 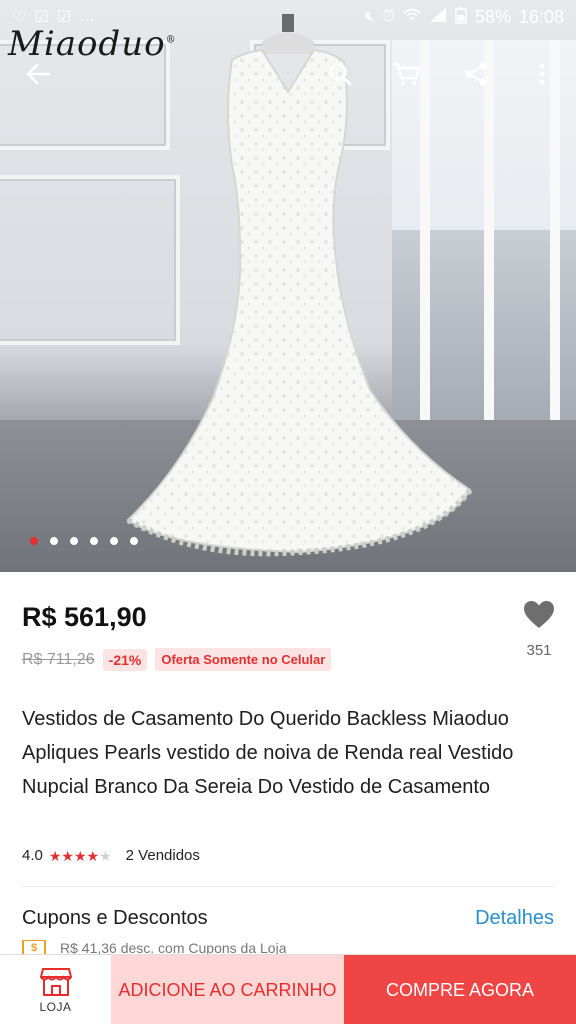 I want to click on back-button, so click(x=38, y=74).